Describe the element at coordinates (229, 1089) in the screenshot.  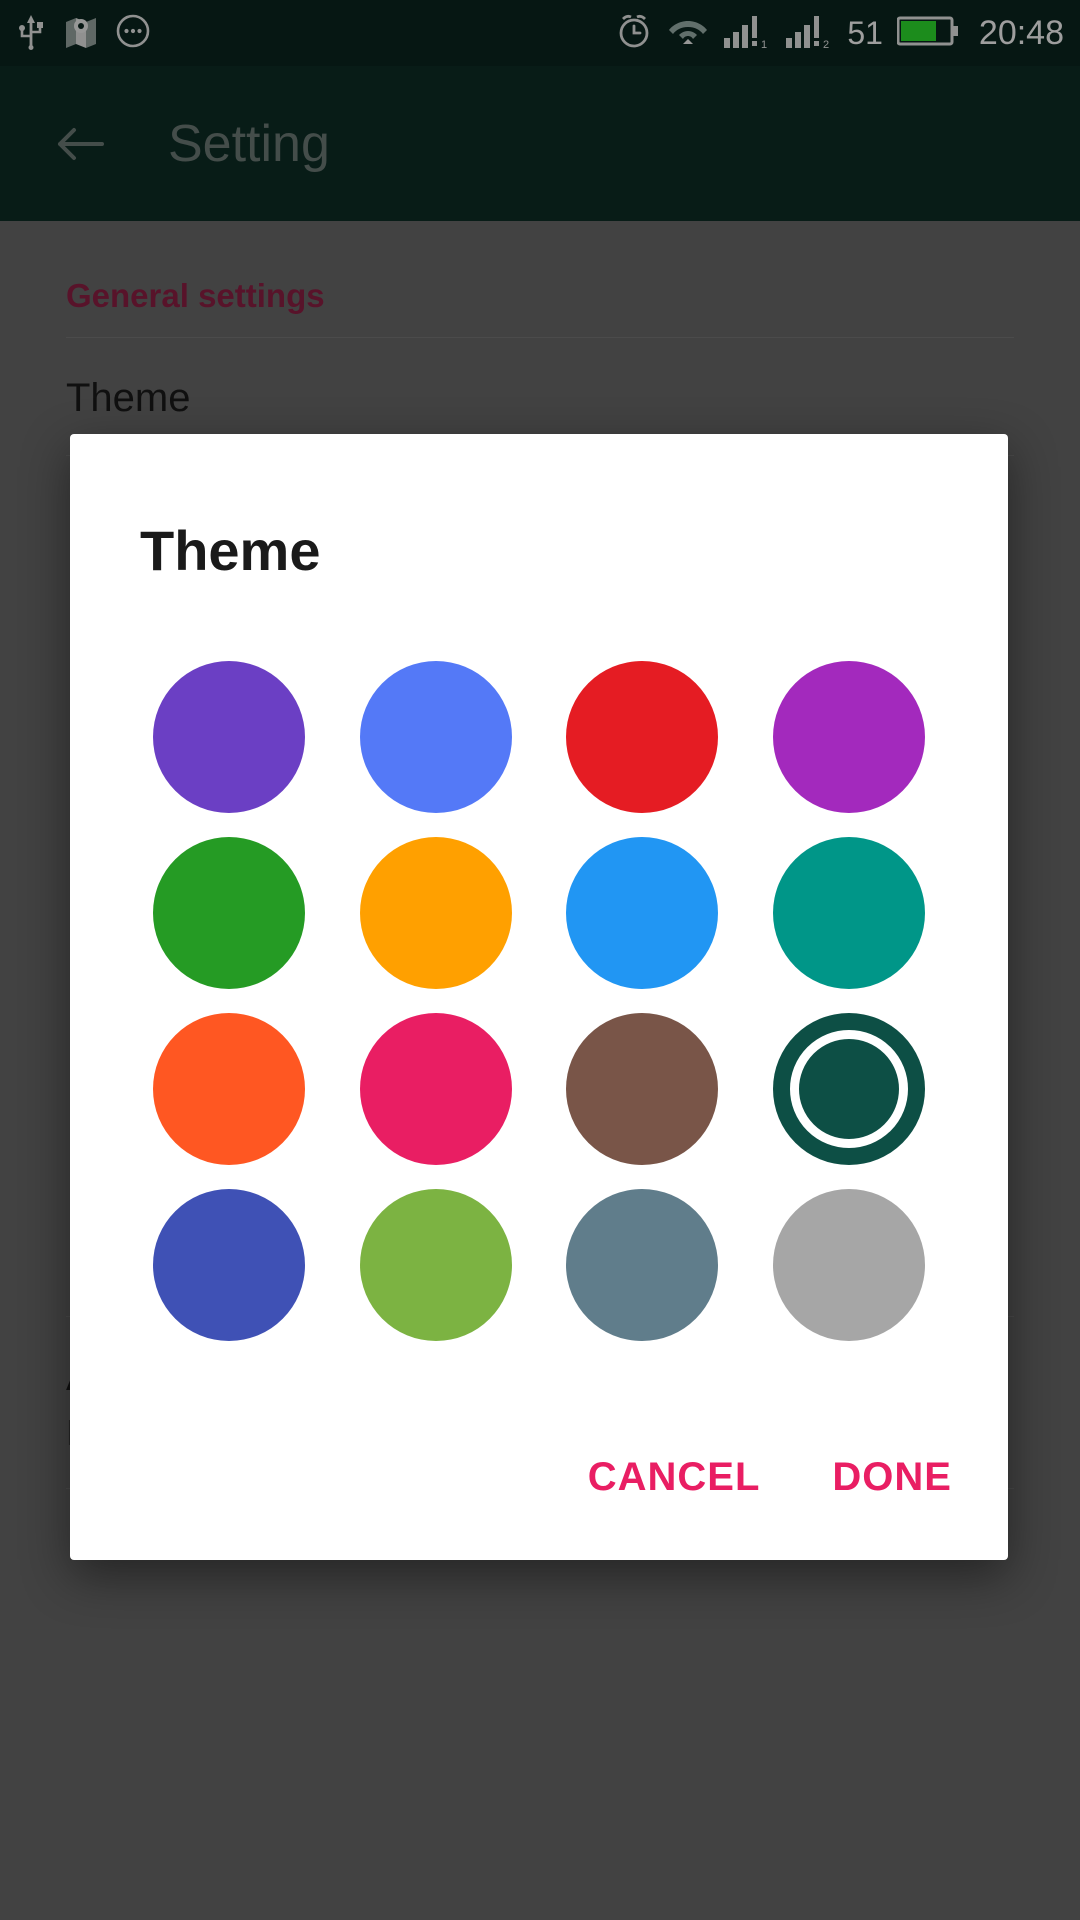
I see `swatch-deep-orange` at that location.